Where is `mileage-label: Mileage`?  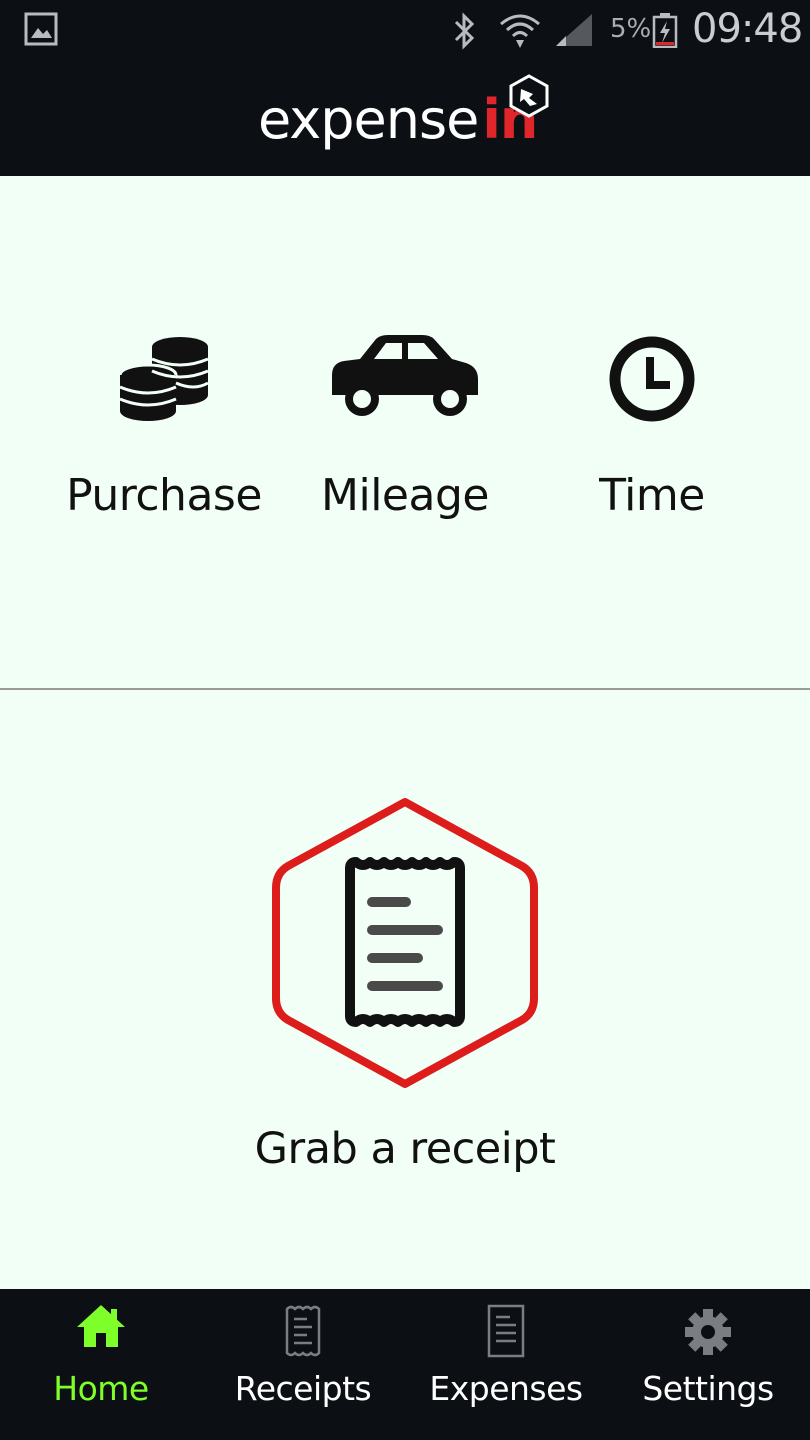 mileage-label: Mileage is located at coordinates (405, 495).